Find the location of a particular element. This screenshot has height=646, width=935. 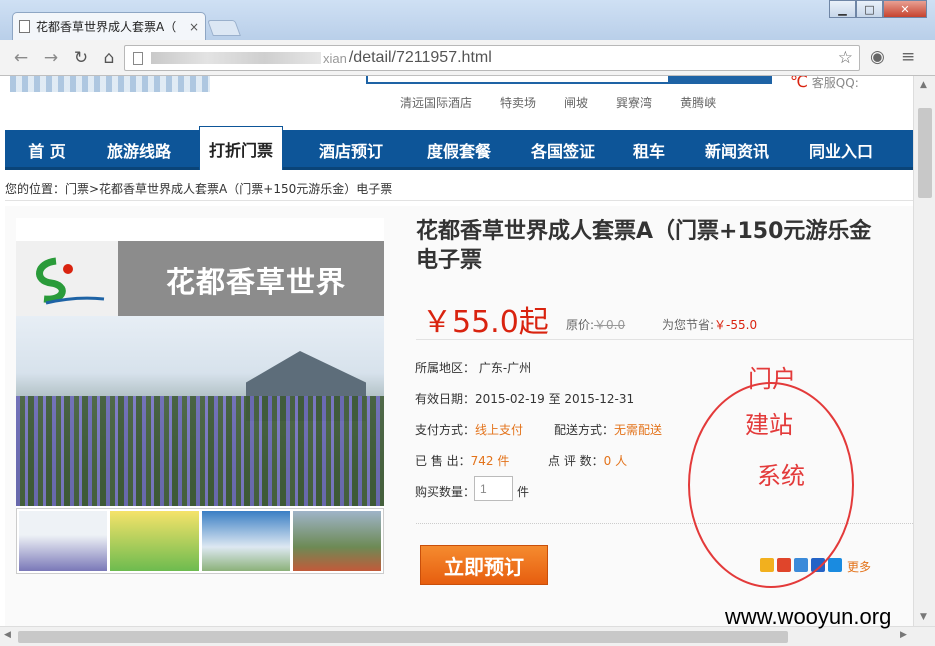

product-price: ￥55.0起 is located at coordinates (485, 322).